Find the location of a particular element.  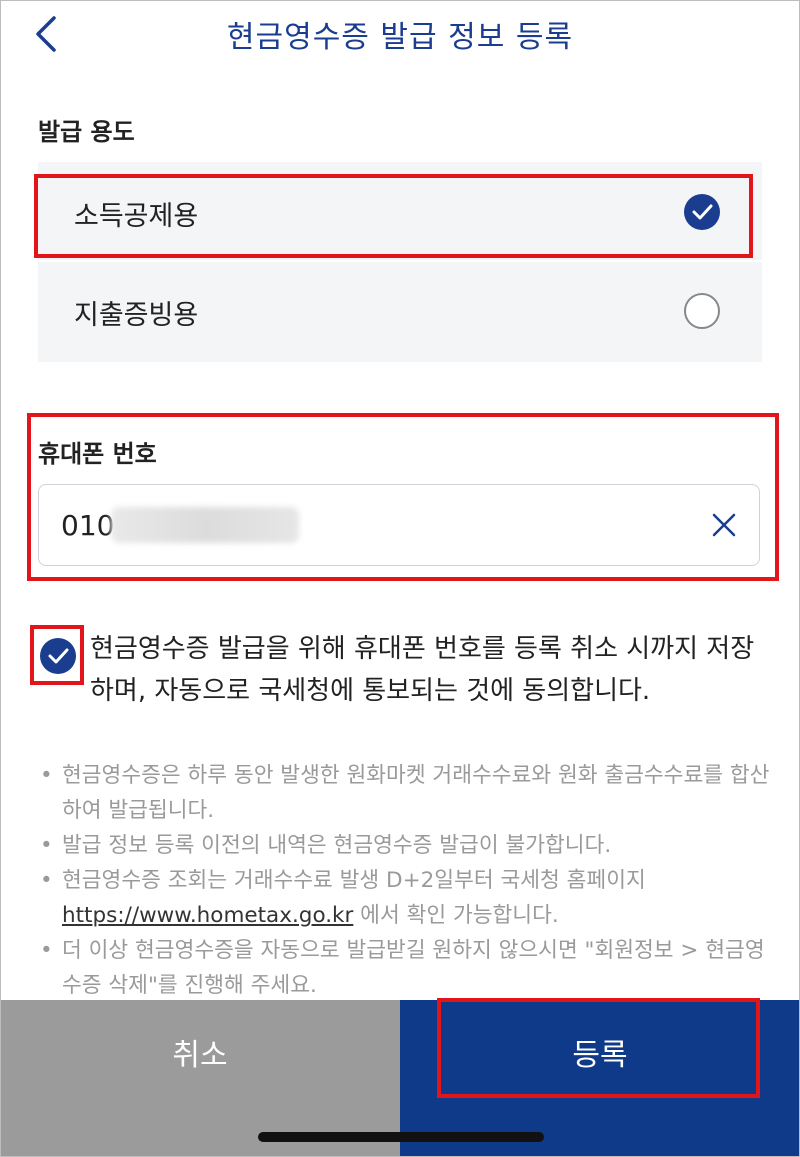

phone-label: 휴대폰 번호 is located at coordinates (97, 454).